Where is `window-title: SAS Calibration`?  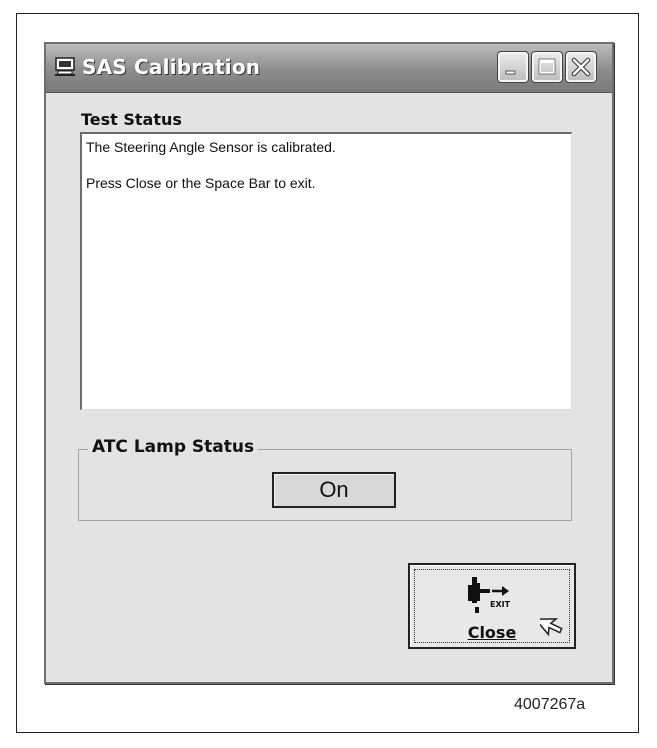
window-title: SAS Calibration is located at coordinates (171, 67).